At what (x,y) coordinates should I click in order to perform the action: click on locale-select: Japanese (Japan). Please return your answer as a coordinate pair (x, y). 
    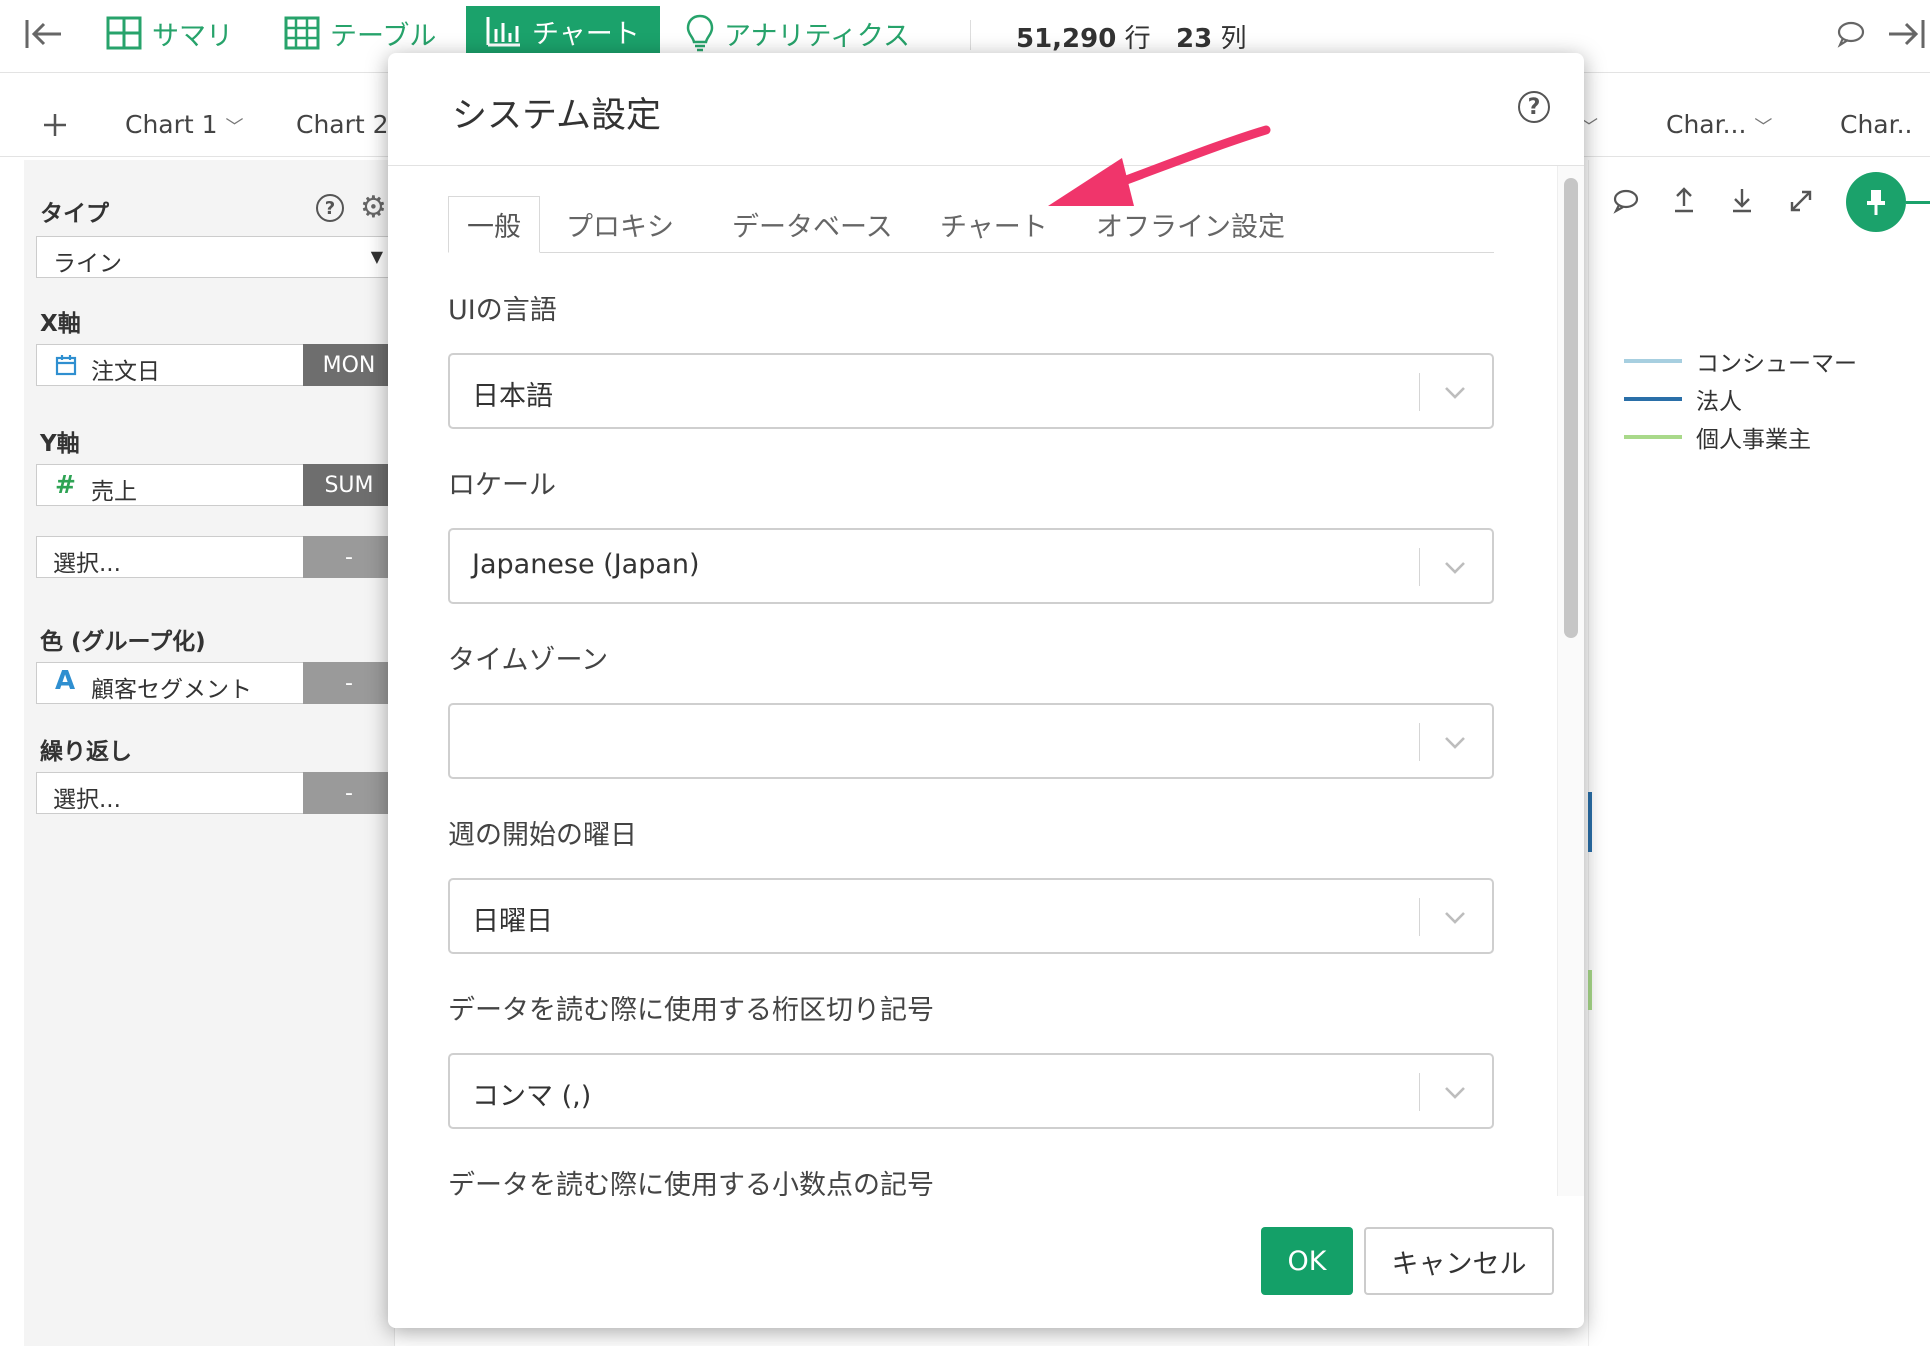
    Looking at the image, I should click on (971, 566).